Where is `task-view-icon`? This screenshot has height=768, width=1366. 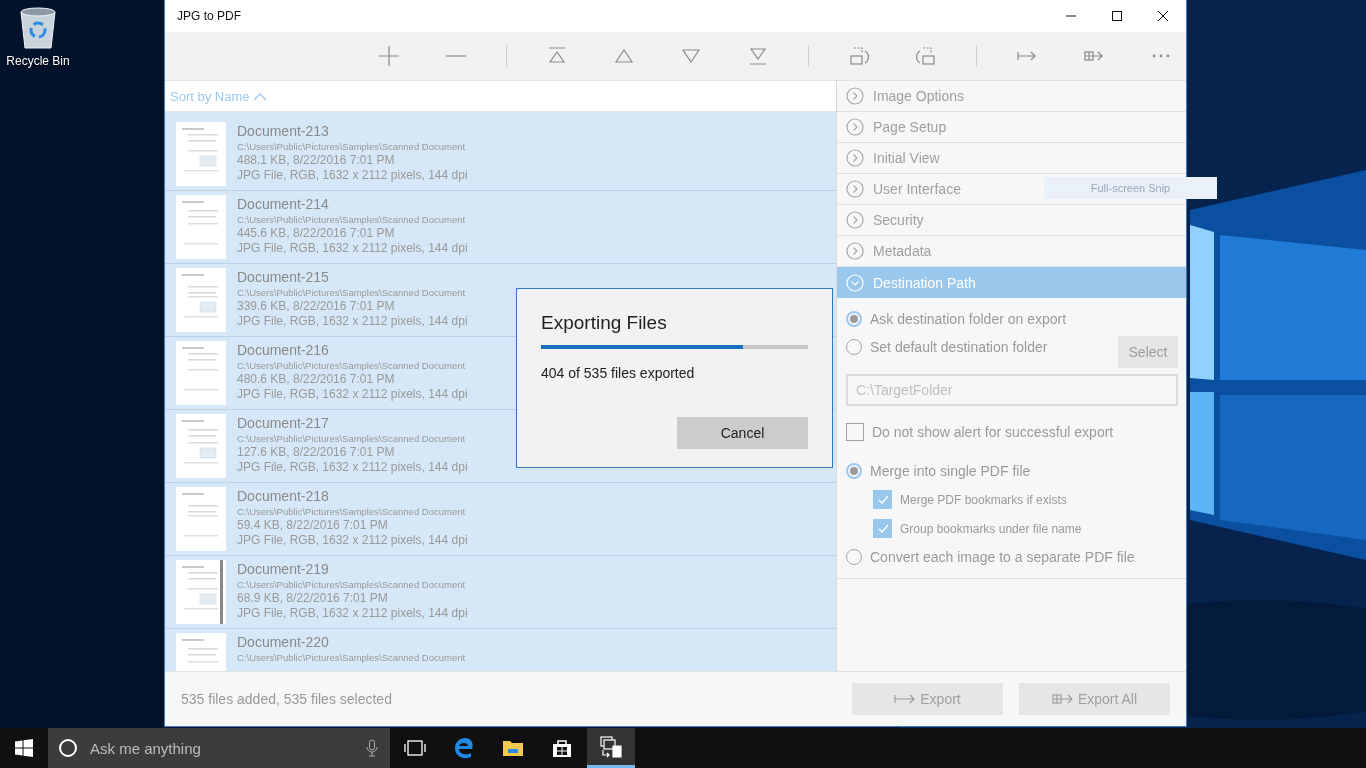 task-view-icon is located at coordinates (415, 748).